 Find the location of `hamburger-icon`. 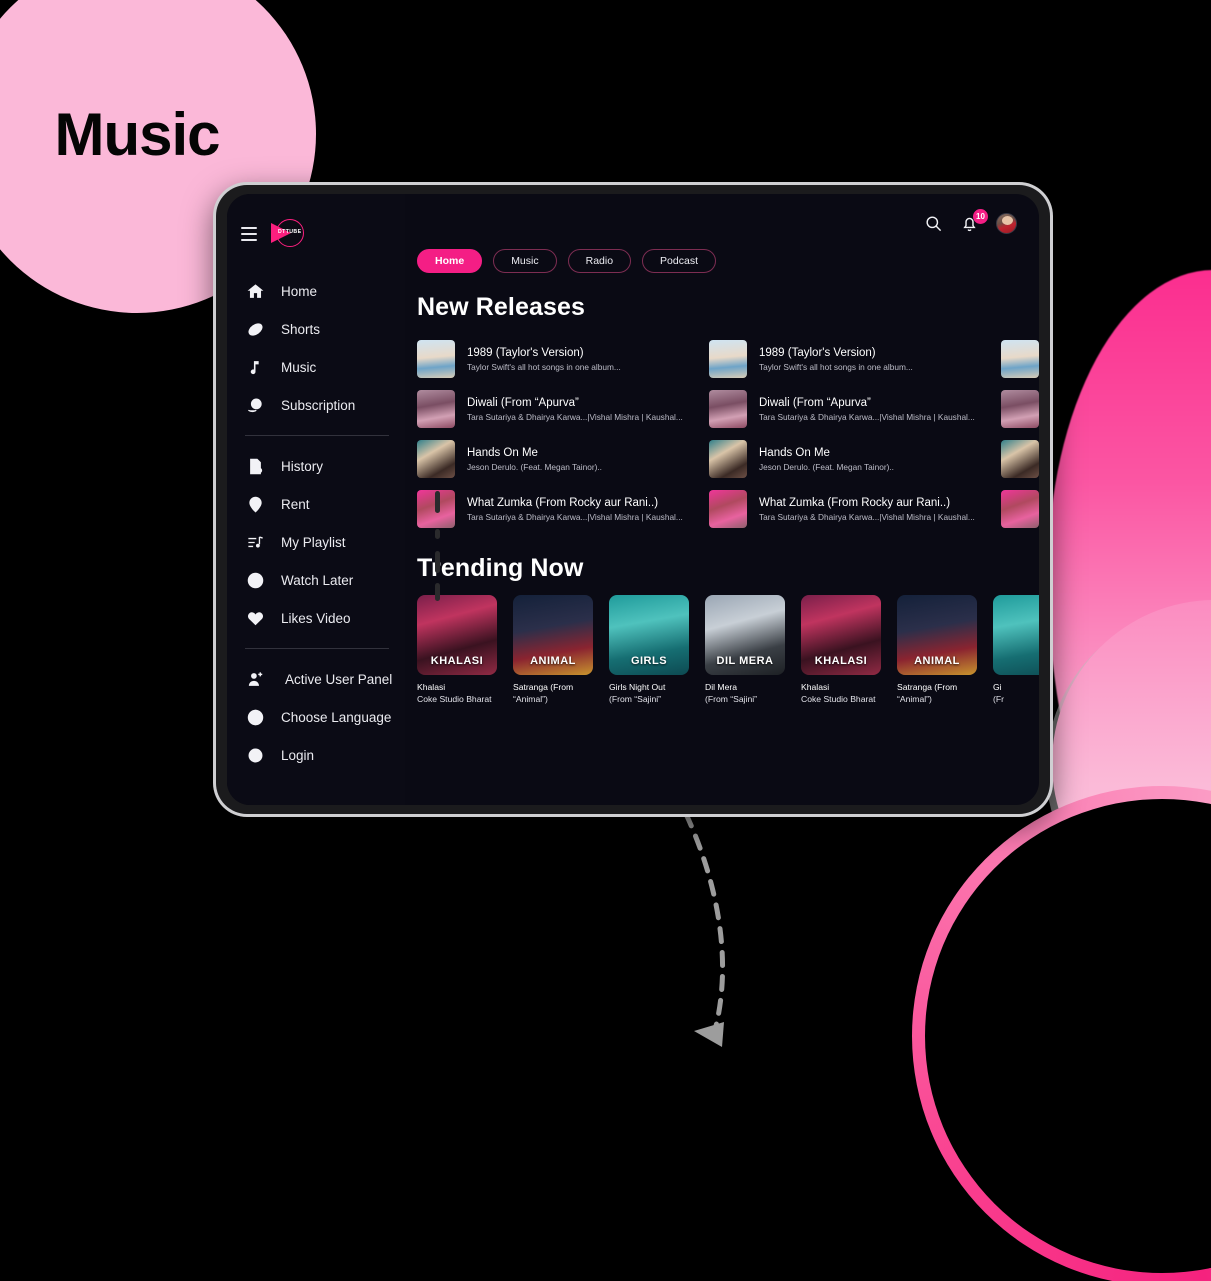

hamburger-icon is located at coordinates (249, 234).